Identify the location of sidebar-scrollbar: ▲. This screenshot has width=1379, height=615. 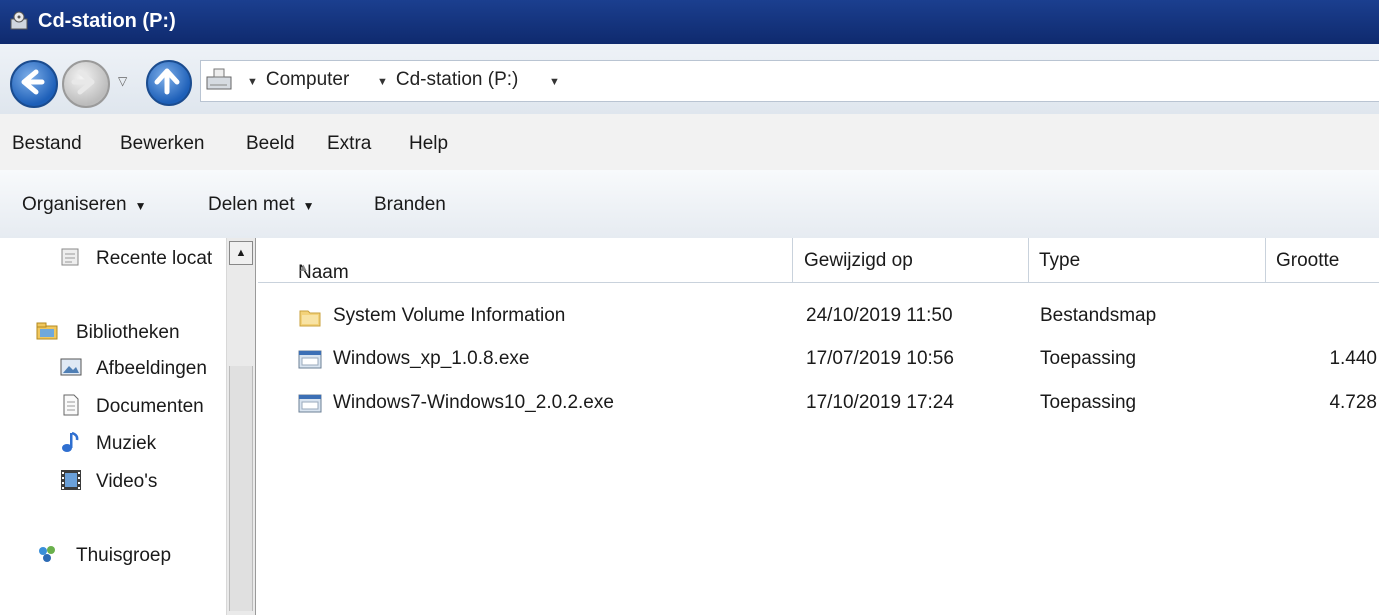
(241, 426).